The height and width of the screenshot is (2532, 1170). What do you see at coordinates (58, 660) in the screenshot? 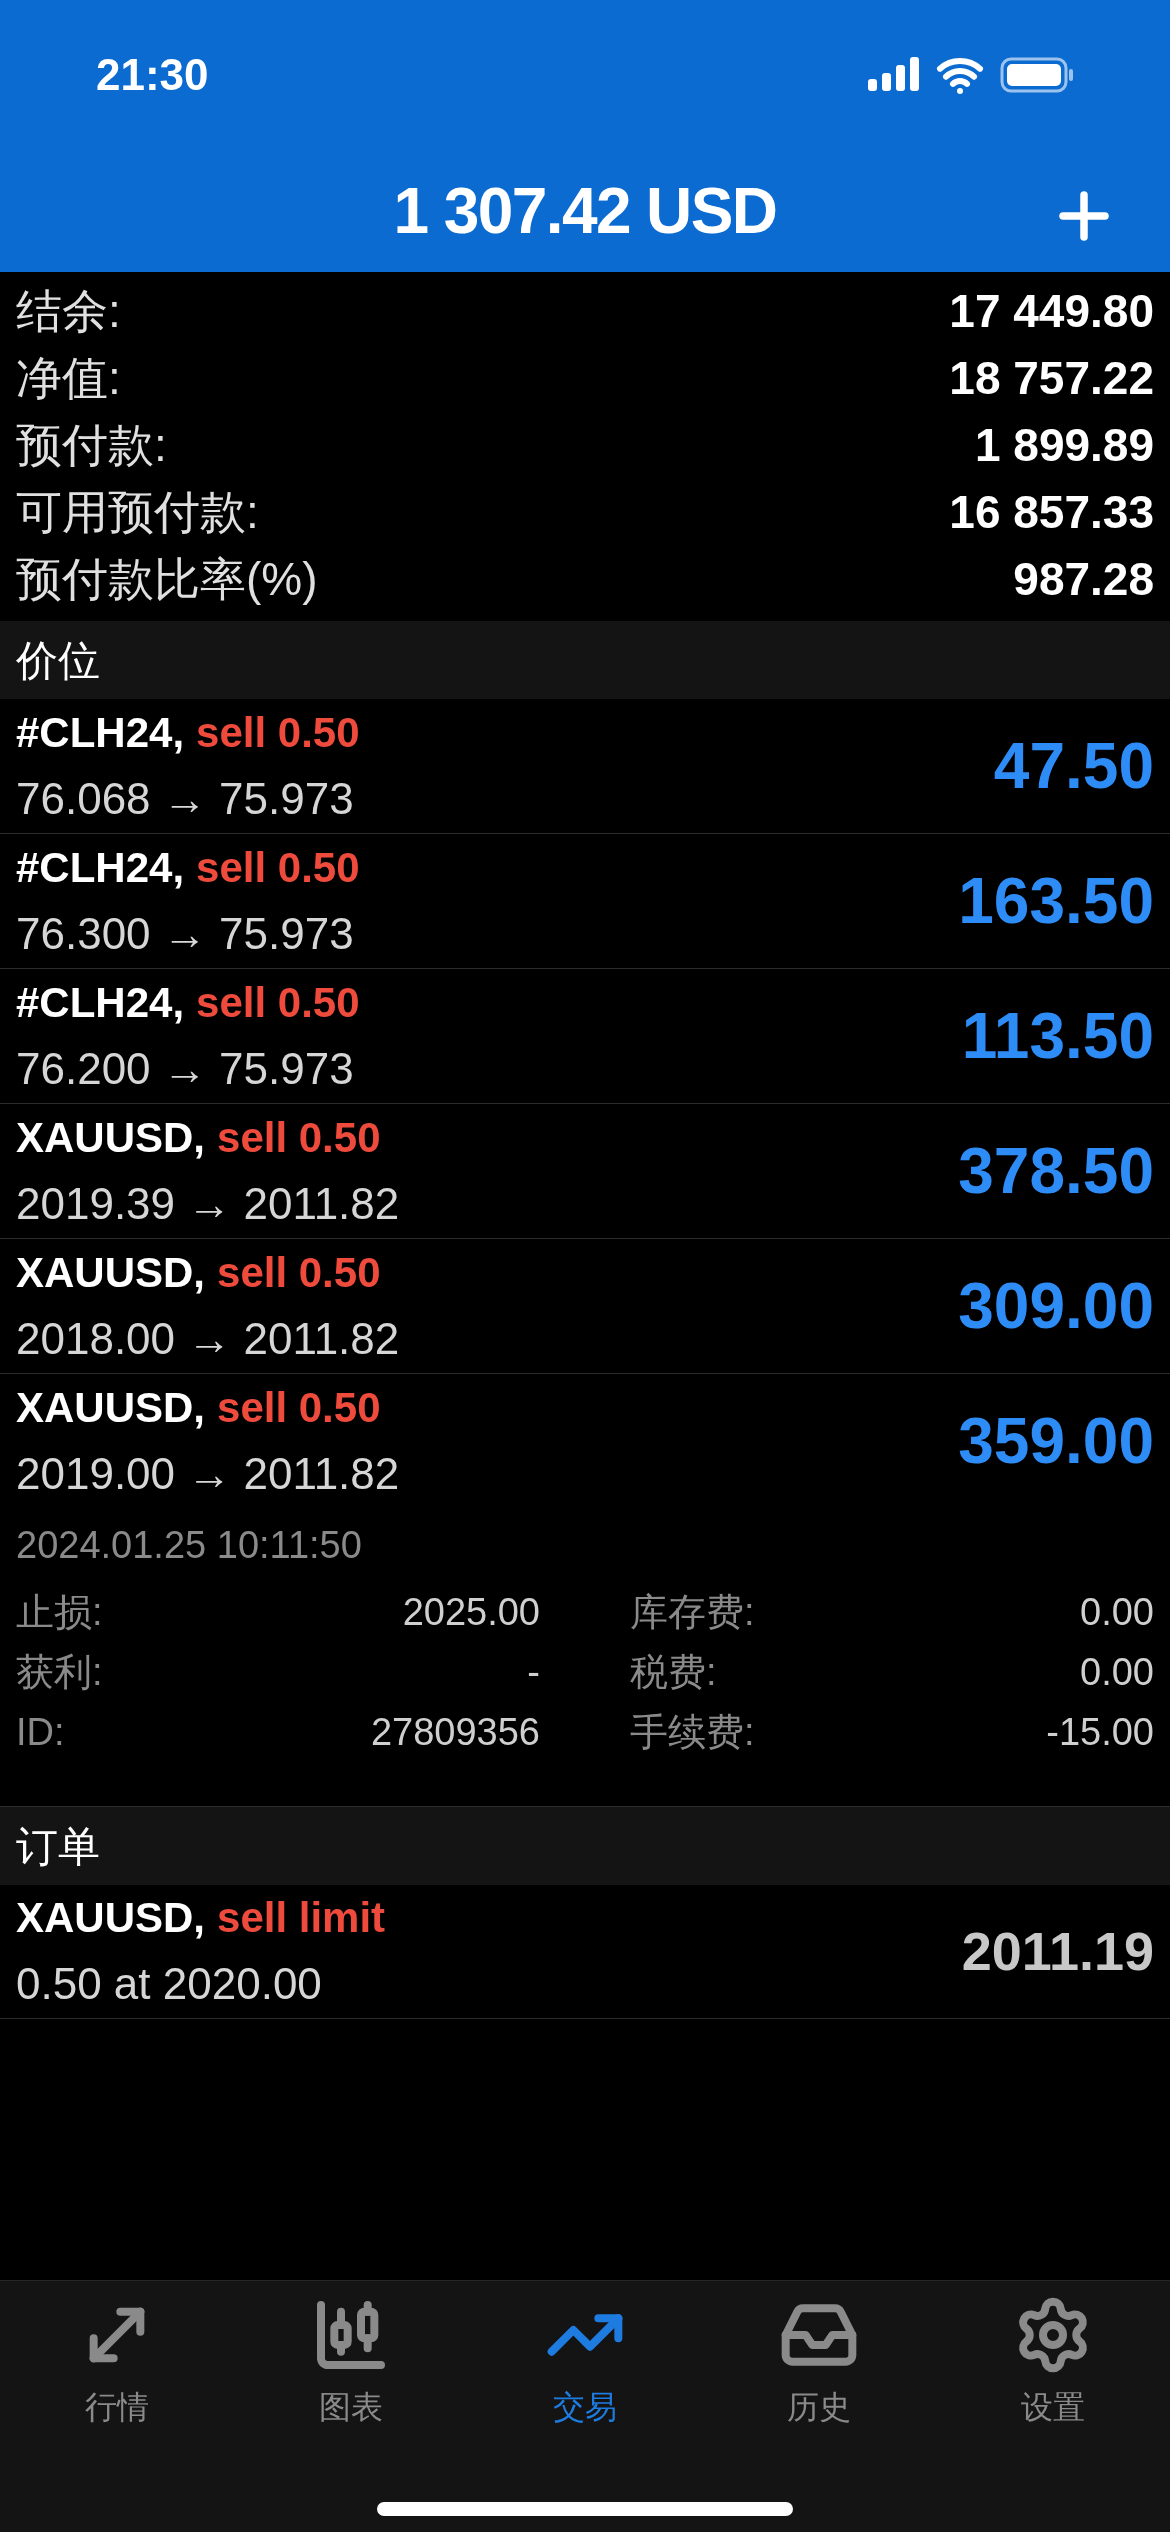
I see `section-title: 价位` at bounding box center [58, 660].